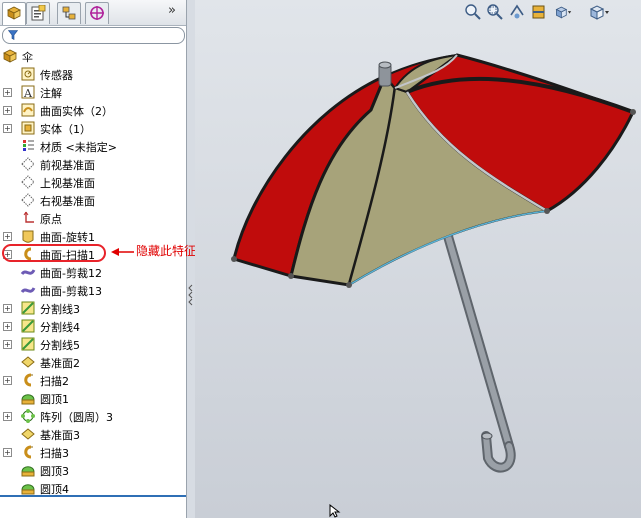  Describe the element at coordinates (67, 183) in the screenshot. I see `tree-item-label: 上视基准面` at that location.